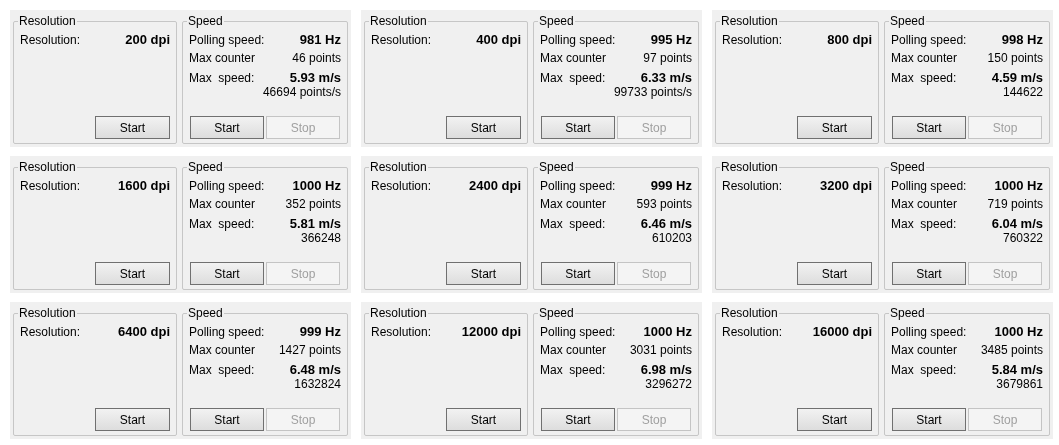 This screenshot has width=1059, height=445. Describe the element at coordinates (313, 204) in the screenshot. I see `counter-value: 352 points` at that location.